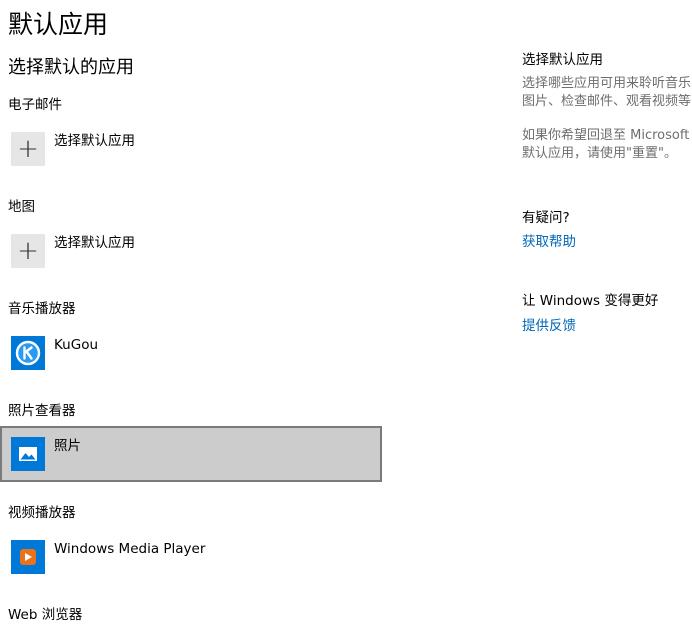 The height and width of the screenshot is (624, 692). What do you see at coordinates (94, 141) in the screenshot?
I see `email-app-label: 选择默认应用` at bounding box center [94, 141].